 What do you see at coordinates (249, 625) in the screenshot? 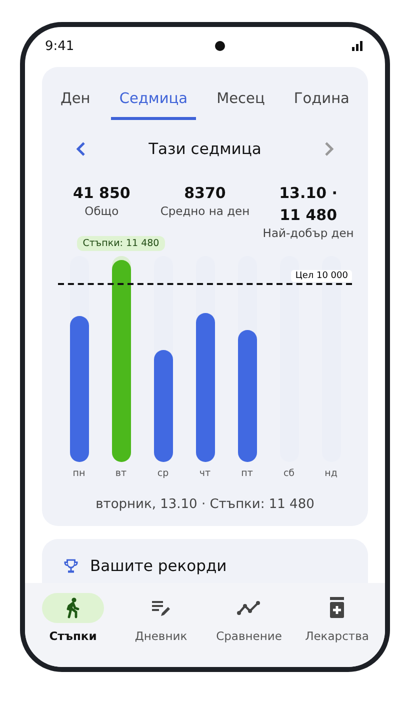
I see `nav-item: Сравнение` at bounding box center [249, 625].